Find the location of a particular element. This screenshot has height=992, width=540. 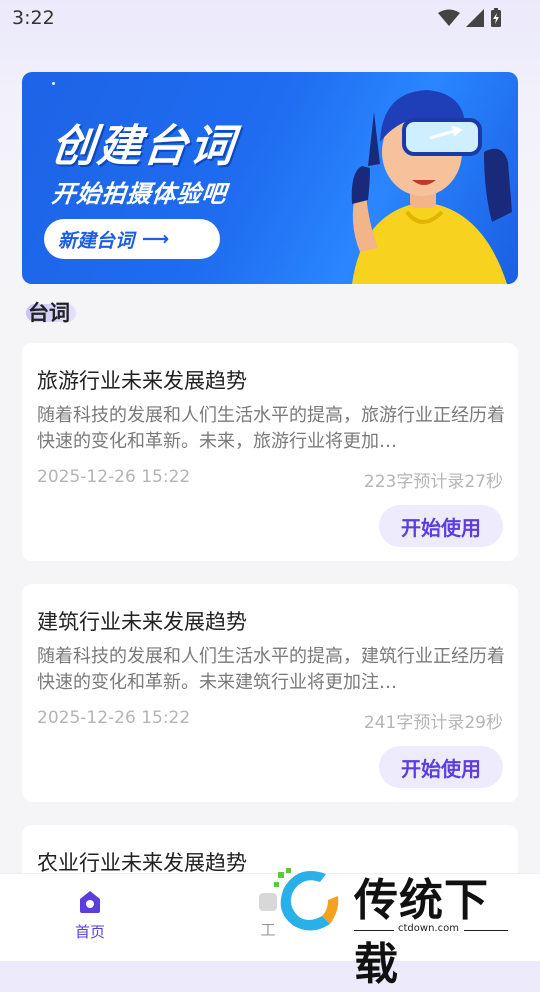

script-length-meta: 223字预计录27秒 is located at coordinates (433, 482).